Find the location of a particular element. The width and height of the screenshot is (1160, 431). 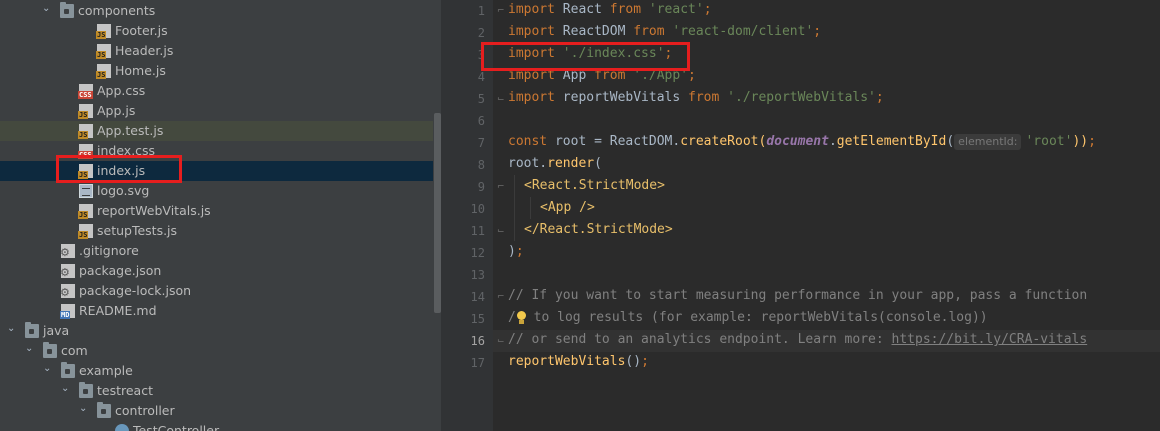

tree-item: JS reportWebVitals.js is located at coordinates (216, 211).